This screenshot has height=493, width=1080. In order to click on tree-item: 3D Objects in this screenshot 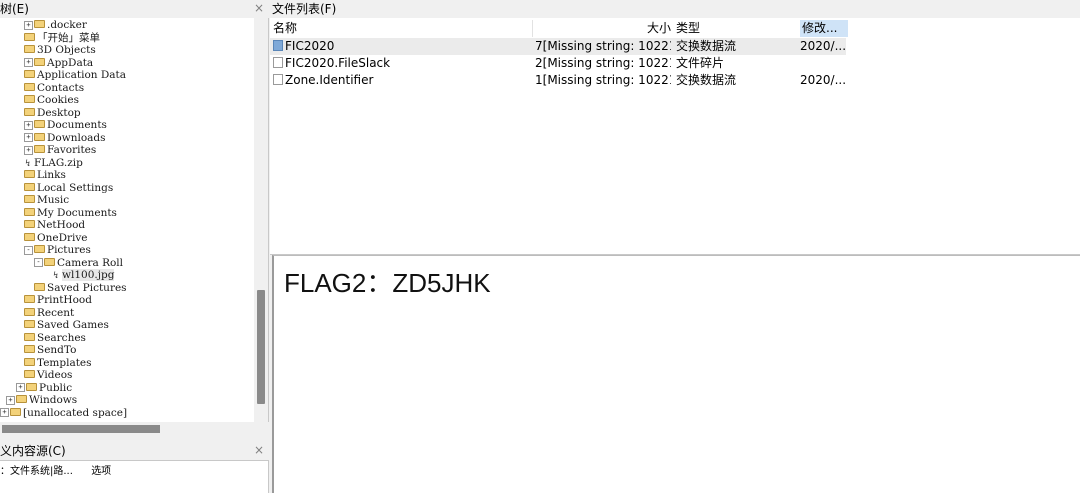, I will do `click(60, 50)`.